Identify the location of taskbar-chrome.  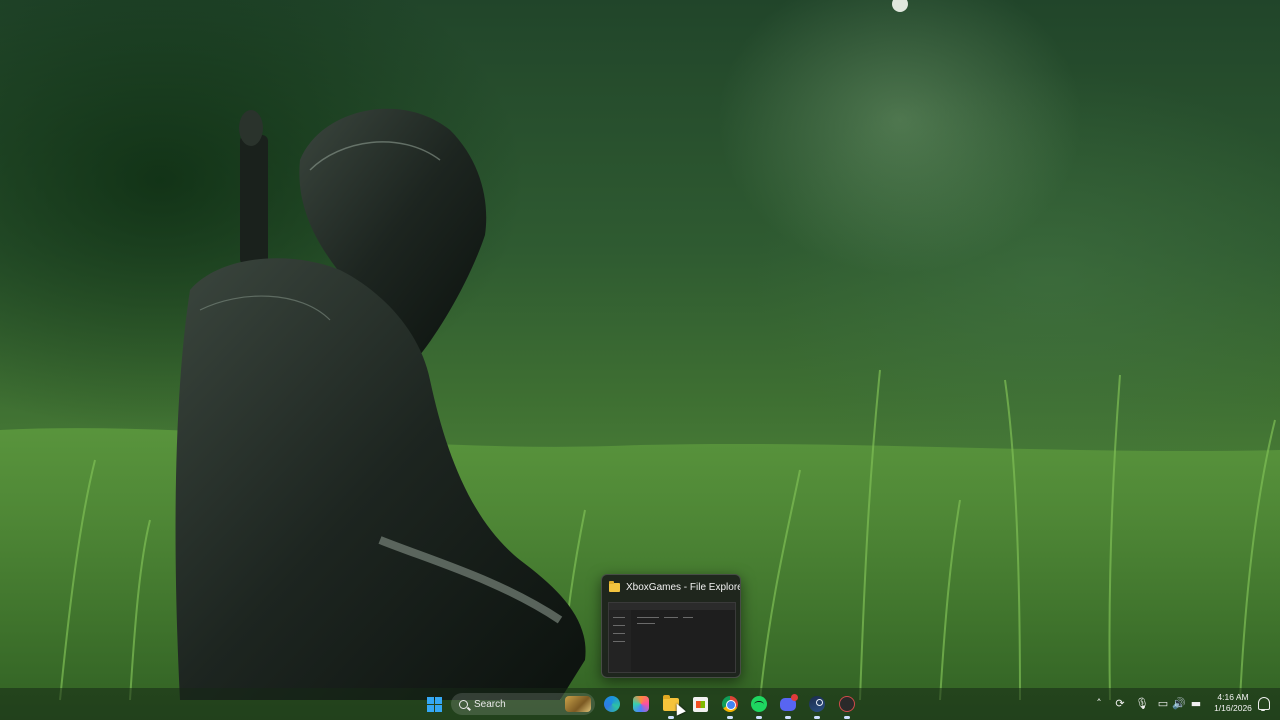
(730, 706).